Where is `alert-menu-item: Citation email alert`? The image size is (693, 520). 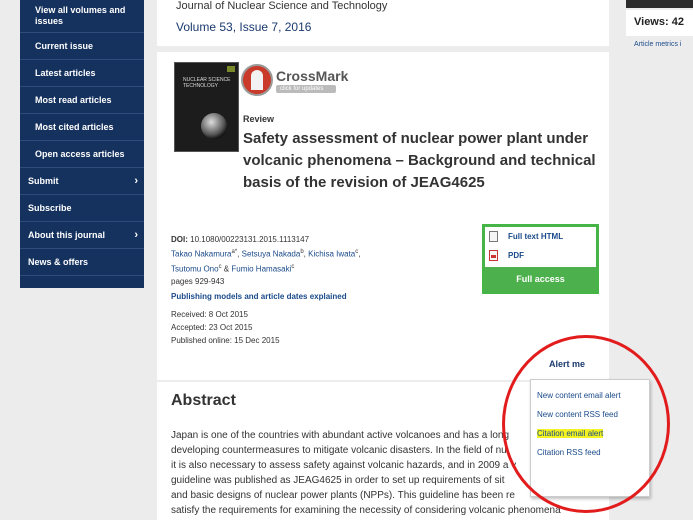 alert-menu-item: Citation email alert is located at coordinates (590, 433).